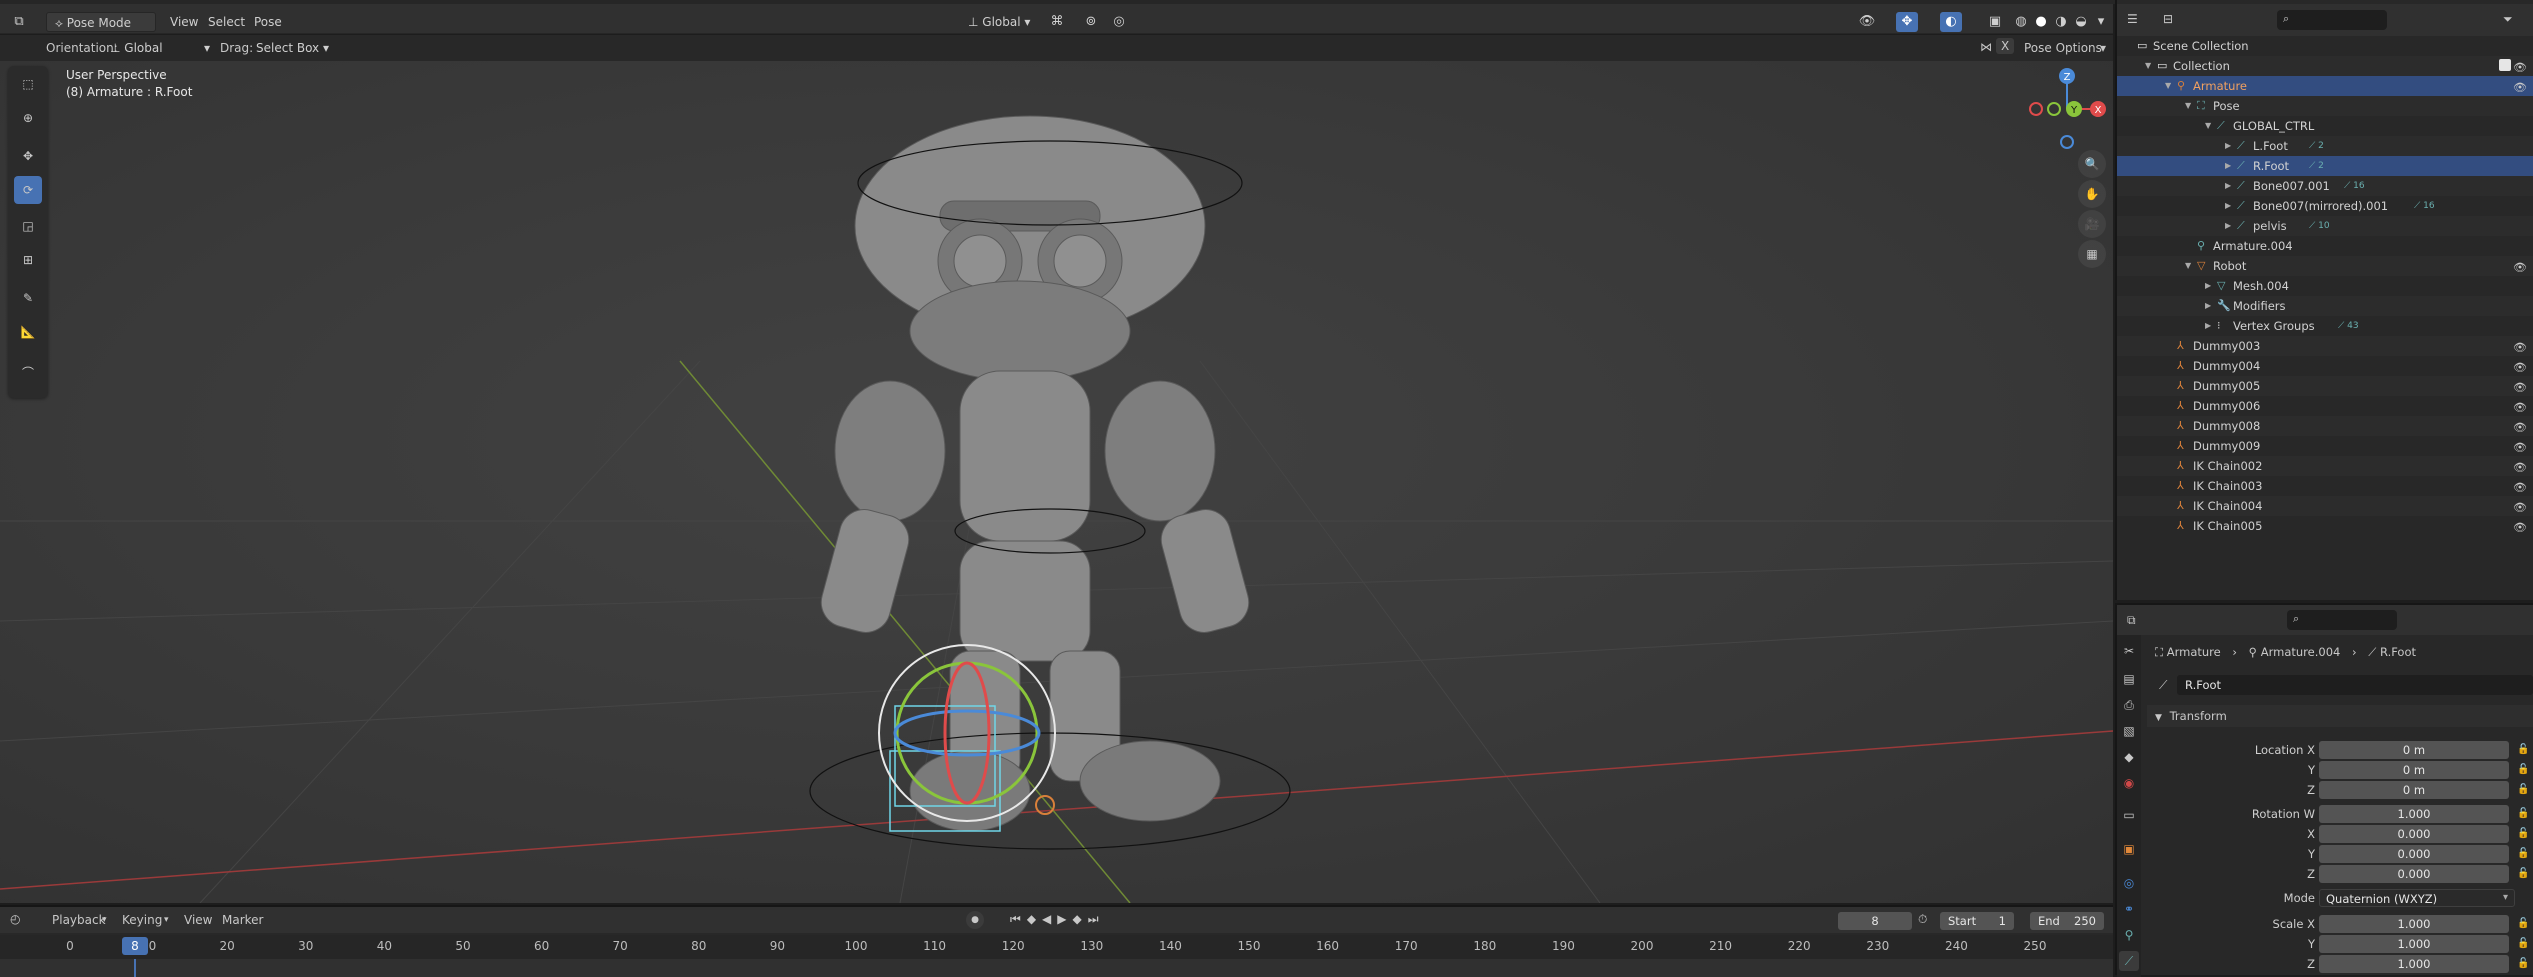  Describe the element at coordinates (198, 920) in the screenshot. I see `view-menu: View` at that location.